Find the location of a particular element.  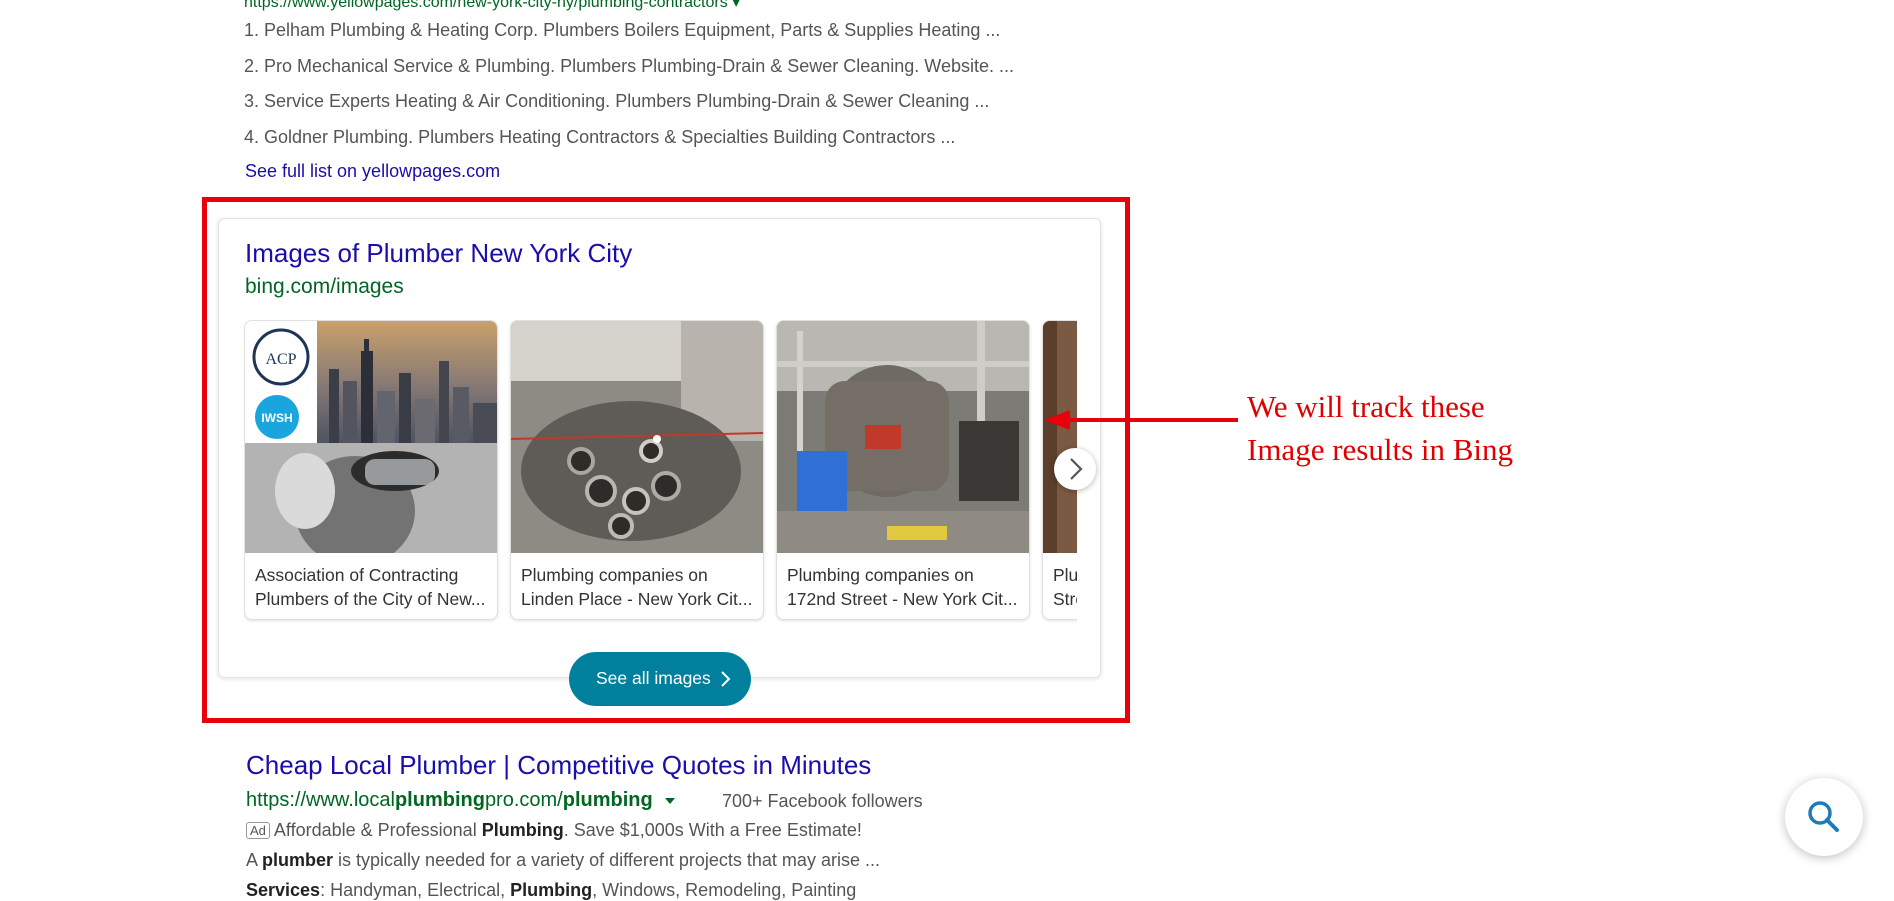

floating-search-button is located at coordinates (1824, 817).